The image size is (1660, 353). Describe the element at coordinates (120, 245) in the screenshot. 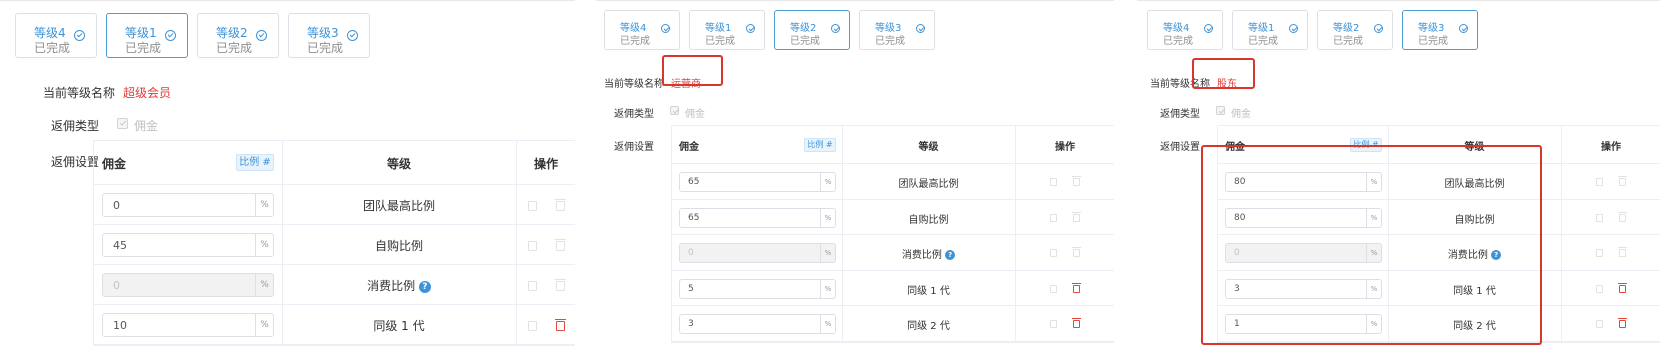

I see `commission-ratio-value: 45` at that location.